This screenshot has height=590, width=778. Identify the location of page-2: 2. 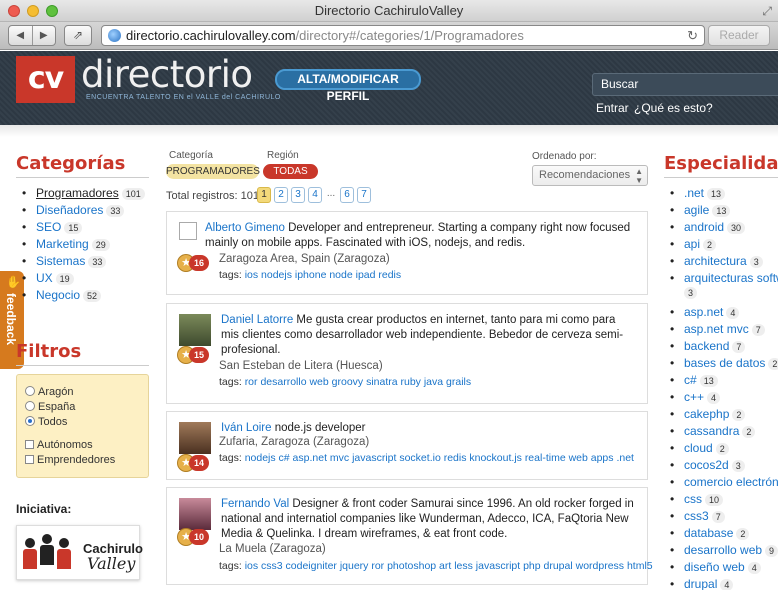
(281, 195).